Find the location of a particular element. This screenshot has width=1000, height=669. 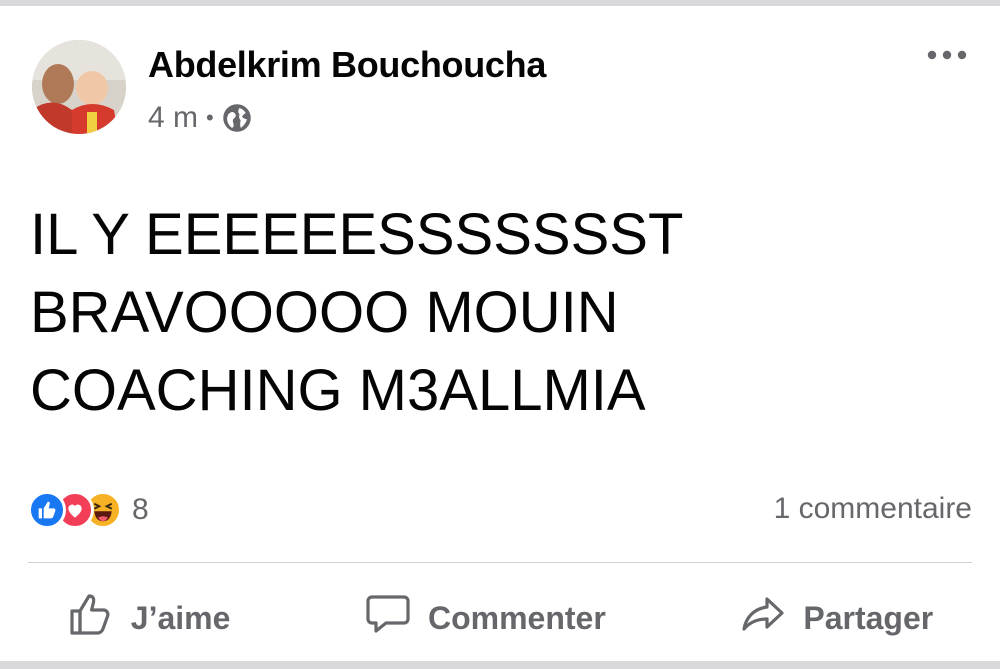

author-name: Abdelkrim Bouchoucha is located at coordinates (347, 65).